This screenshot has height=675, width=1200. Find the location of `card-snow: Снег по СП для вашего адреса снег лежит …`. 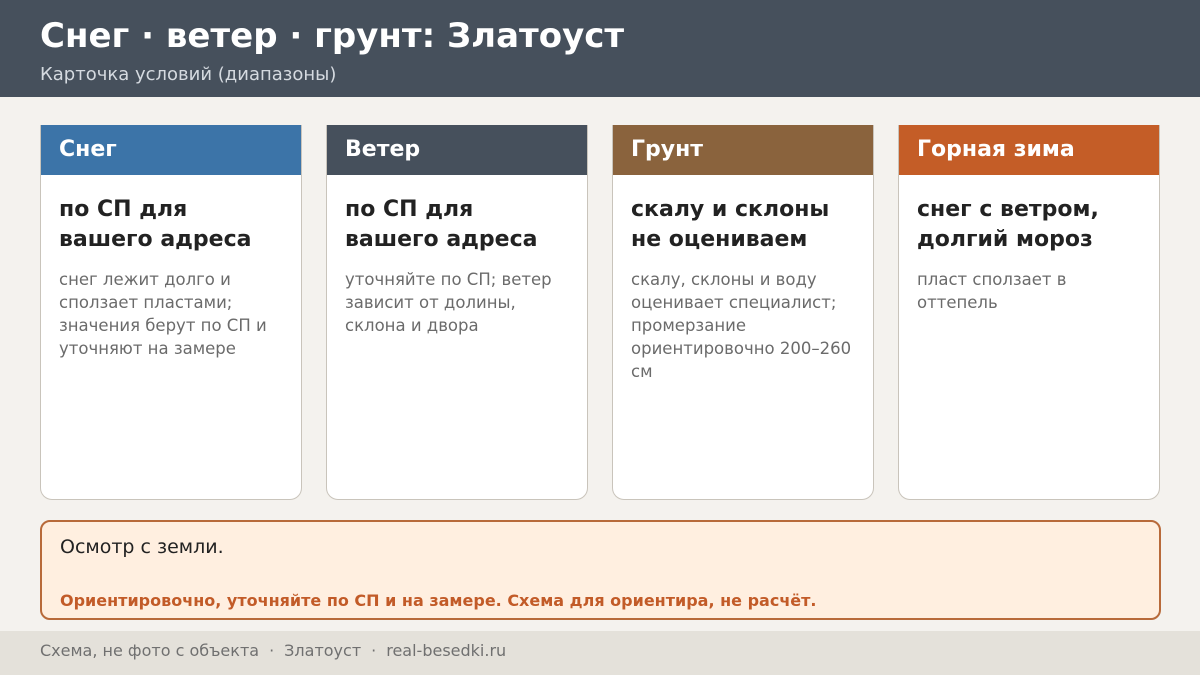

card-snow: Снег по СП для вашего адреса снег лежит … is located at coordinates (171, 312).